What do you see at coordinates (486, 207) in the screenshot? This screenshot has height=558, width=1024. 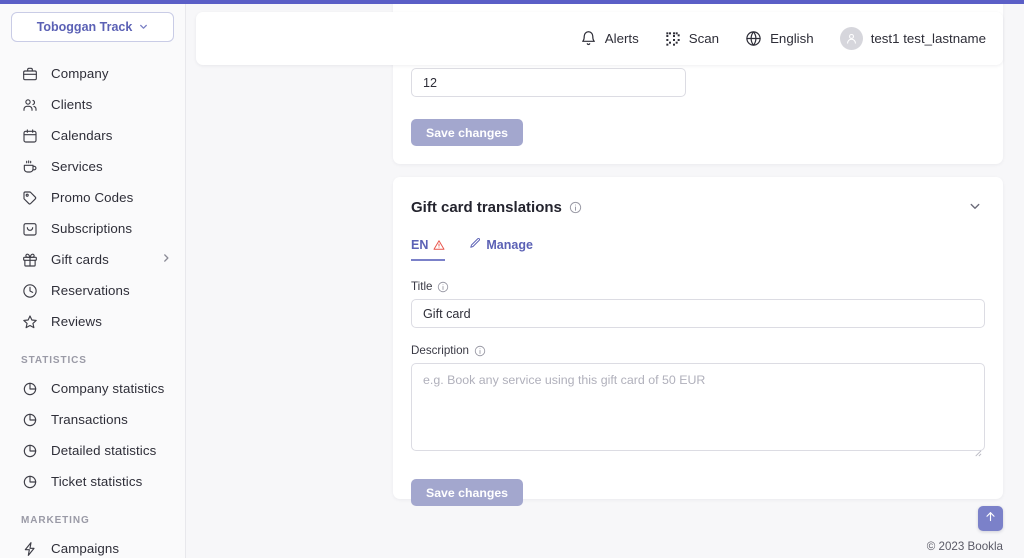 I see `translations-title-text: Gift card translations` at bounding box center [486, 207].